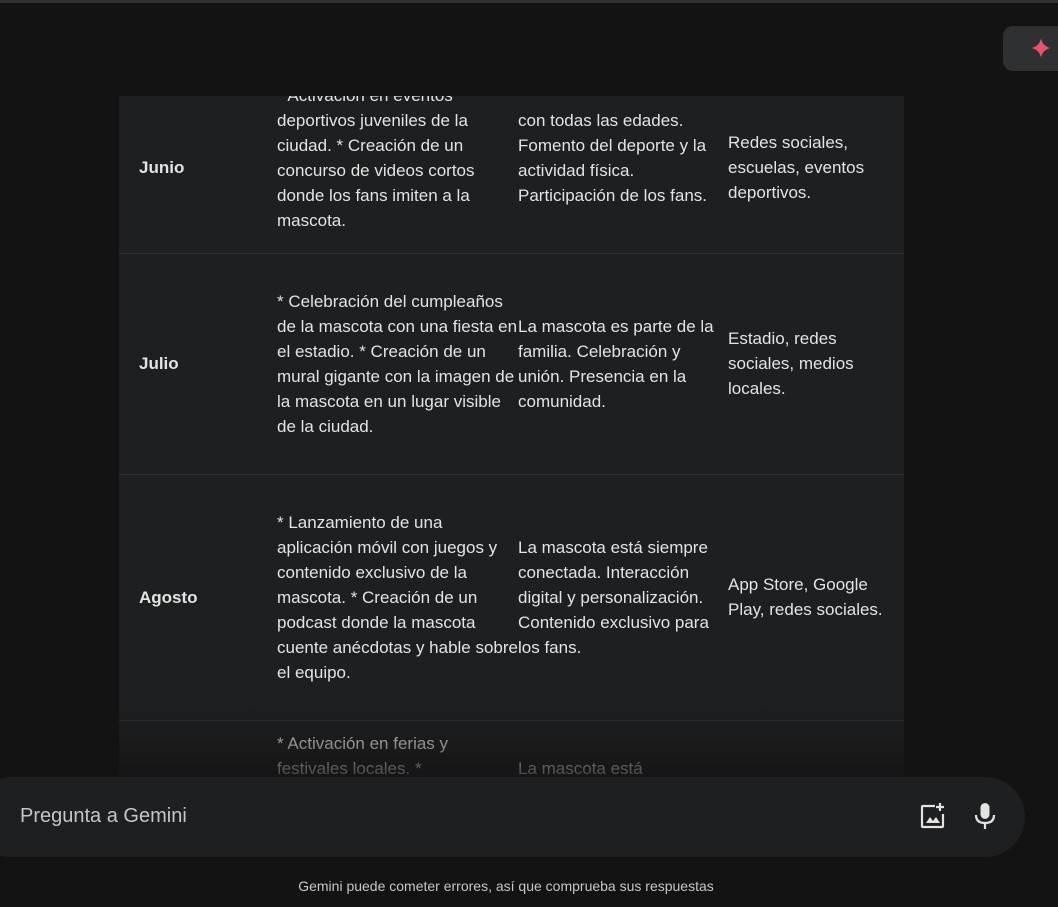 Image resolution: width=1058 pixels, height=907 pixels. Describe the element at coordinates (162, 168) in the screenshot. I see `month-cell: Junio` at that location.